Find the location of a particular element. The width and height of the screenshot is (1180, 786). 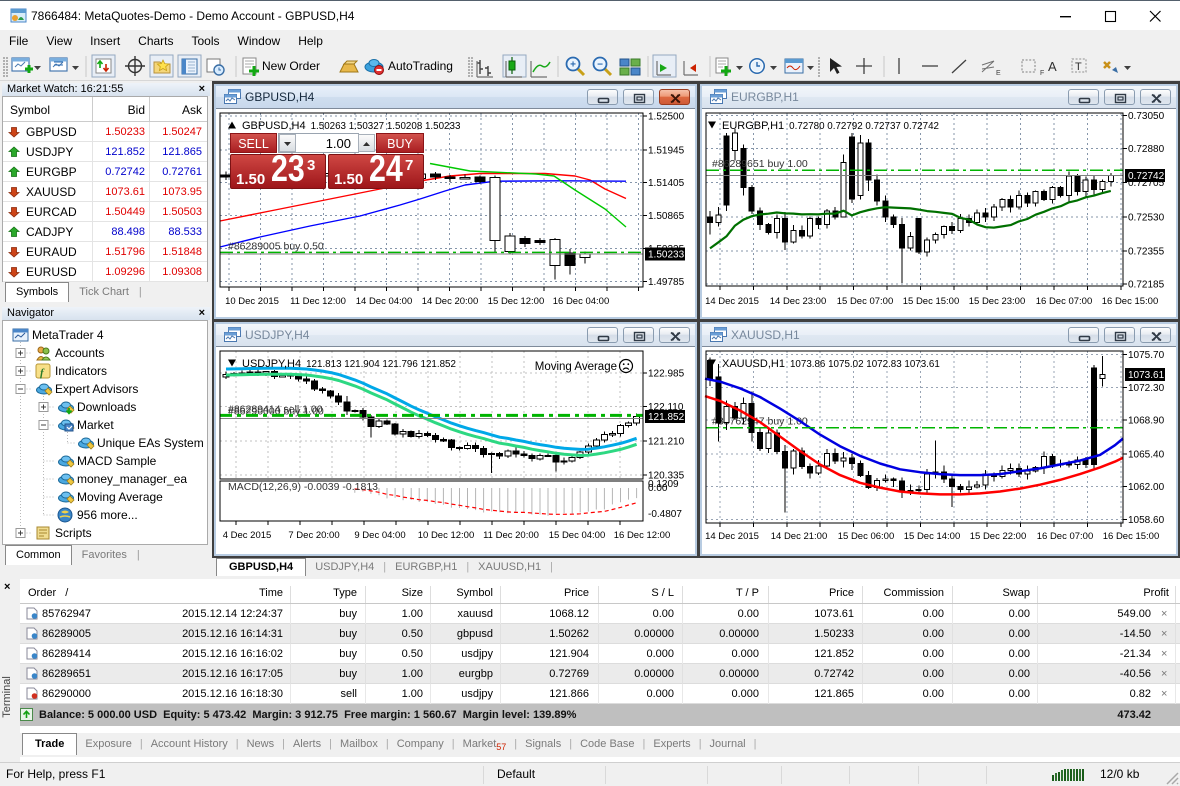

svg-text: 1.52500 is located at coordinates (666, 117).